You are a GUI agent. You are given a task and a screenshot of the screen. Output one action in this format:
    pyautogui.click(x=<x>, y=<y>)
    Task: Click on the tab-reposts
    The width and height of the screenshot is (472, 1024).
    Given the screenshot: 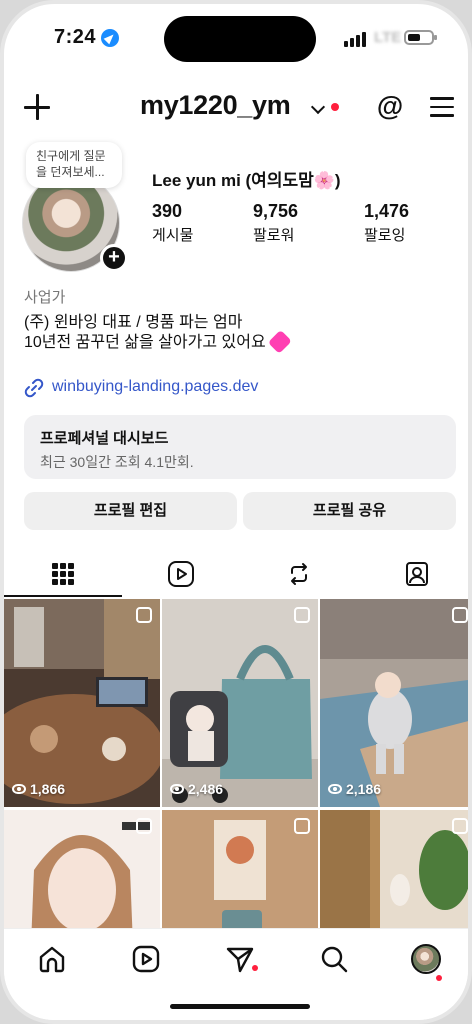 What is the action you would take?
    pyautogui.click(x=299, y=574)
    